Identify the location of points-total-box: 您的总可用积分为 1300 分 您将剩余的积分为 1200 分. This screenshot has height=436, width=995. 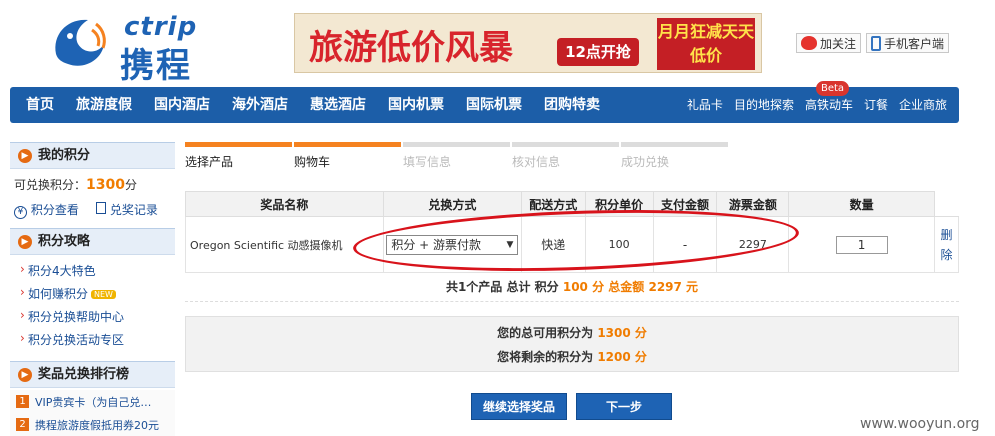
(572, 344).